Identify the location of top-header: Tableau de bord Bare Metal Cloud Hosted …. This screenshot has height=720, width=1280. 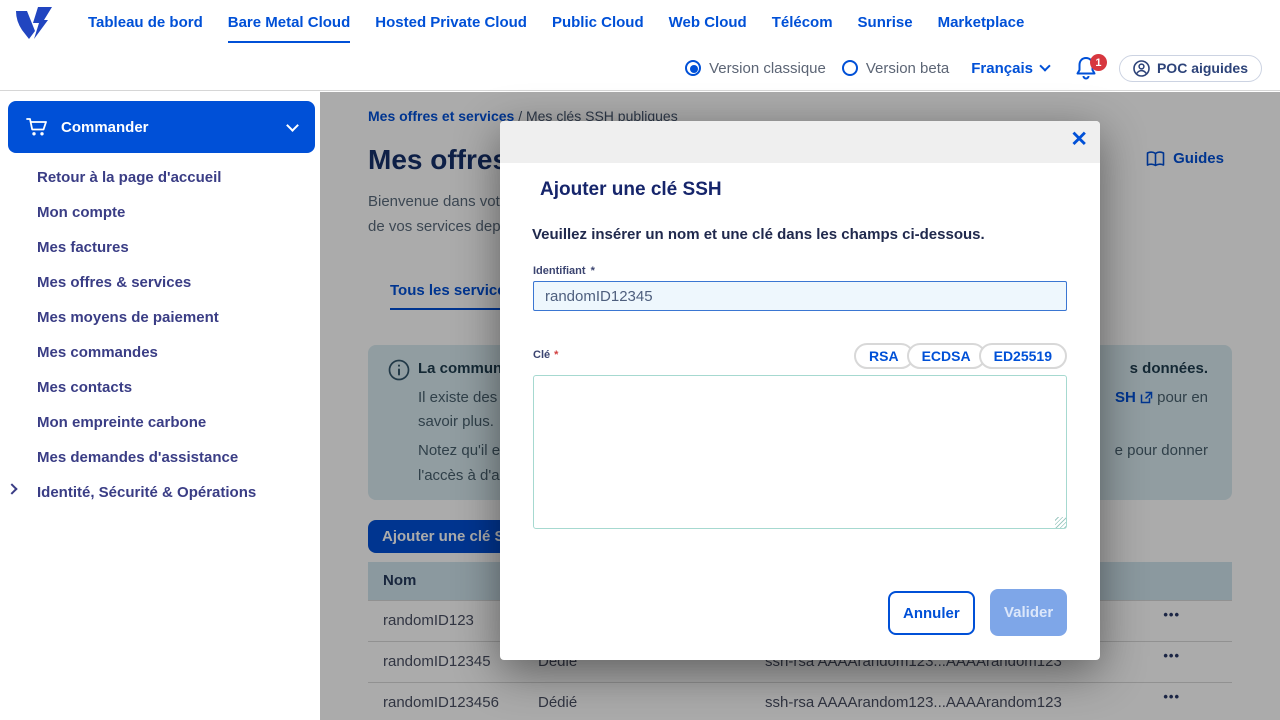
(640, 45).